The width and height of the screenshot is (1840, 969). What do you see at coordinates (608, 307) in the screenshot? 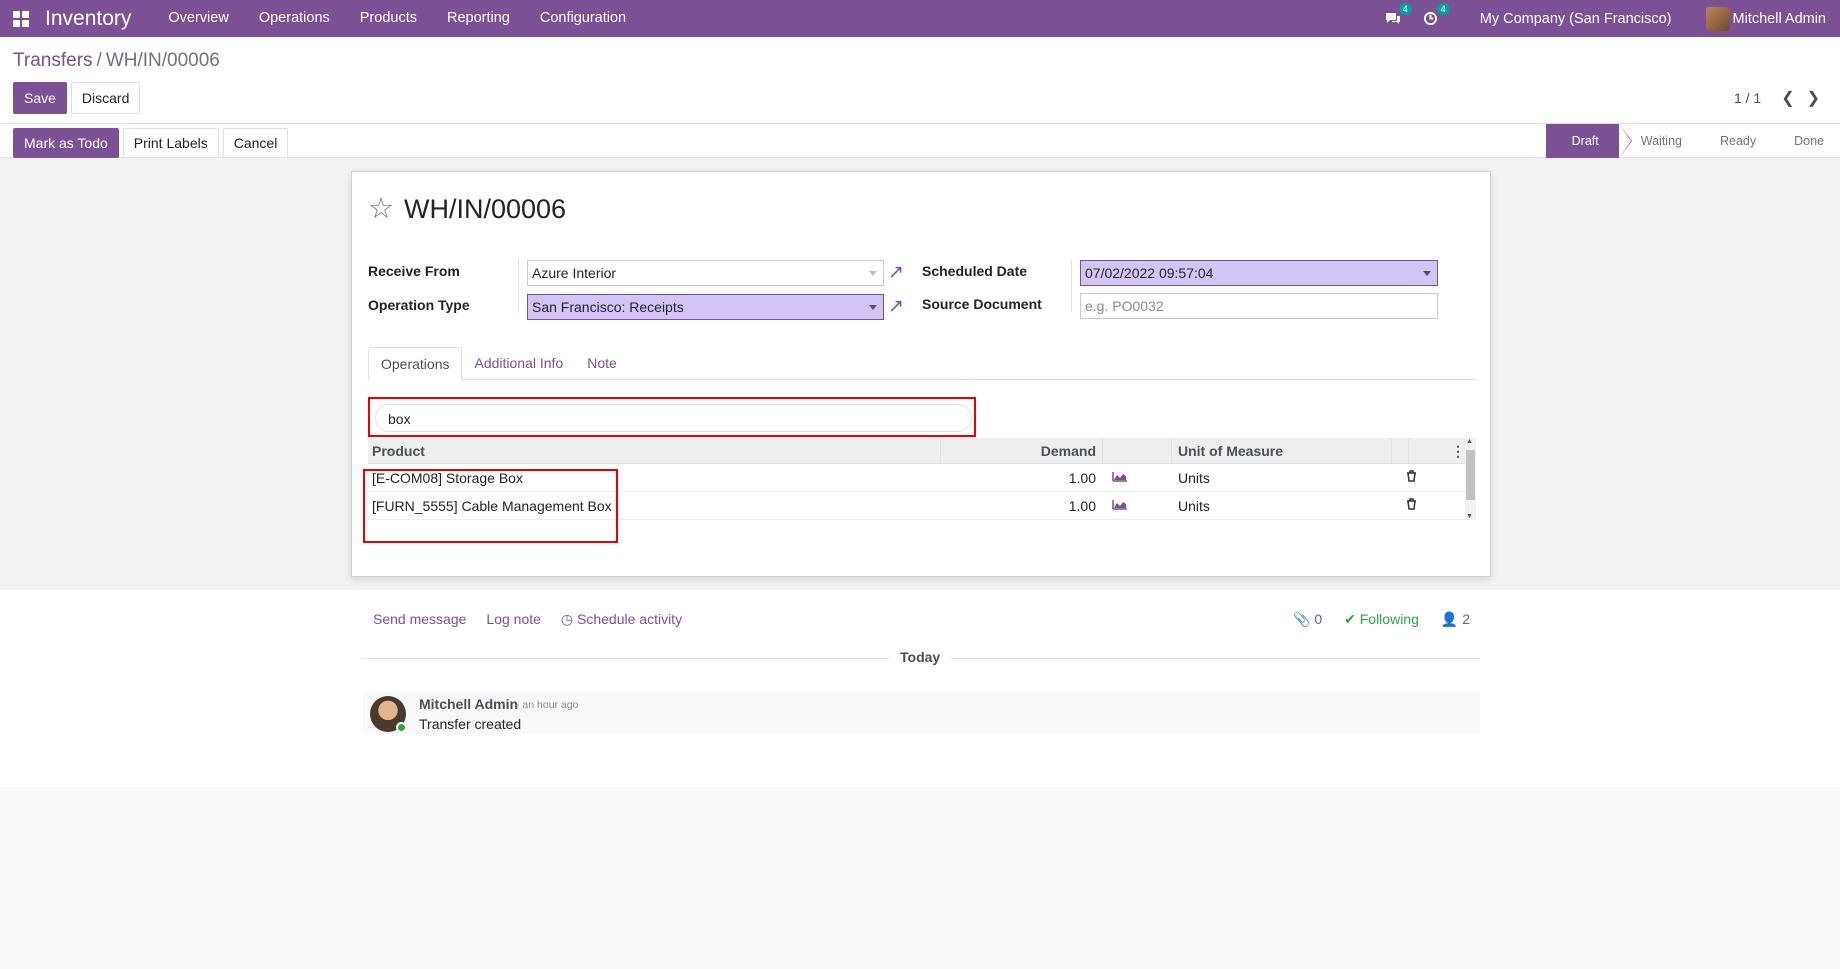
I see `operation-type-value: San Francisco: Receipts` at bounding box center [608, 307].